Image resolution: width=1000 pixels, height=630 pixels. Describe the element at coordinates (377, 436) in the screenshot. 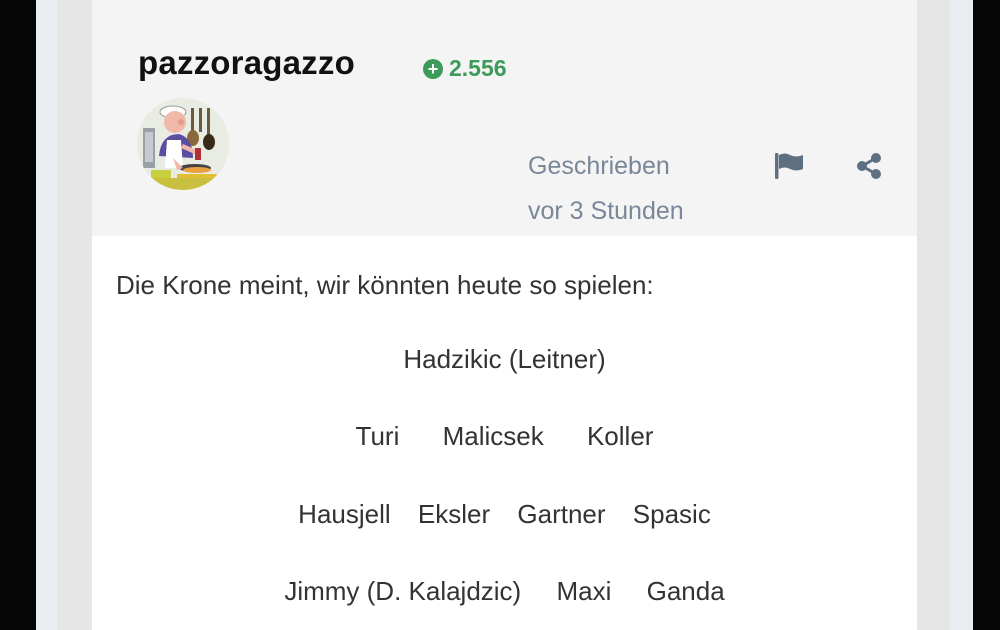

I see `lineup-player: Turi` at that location.